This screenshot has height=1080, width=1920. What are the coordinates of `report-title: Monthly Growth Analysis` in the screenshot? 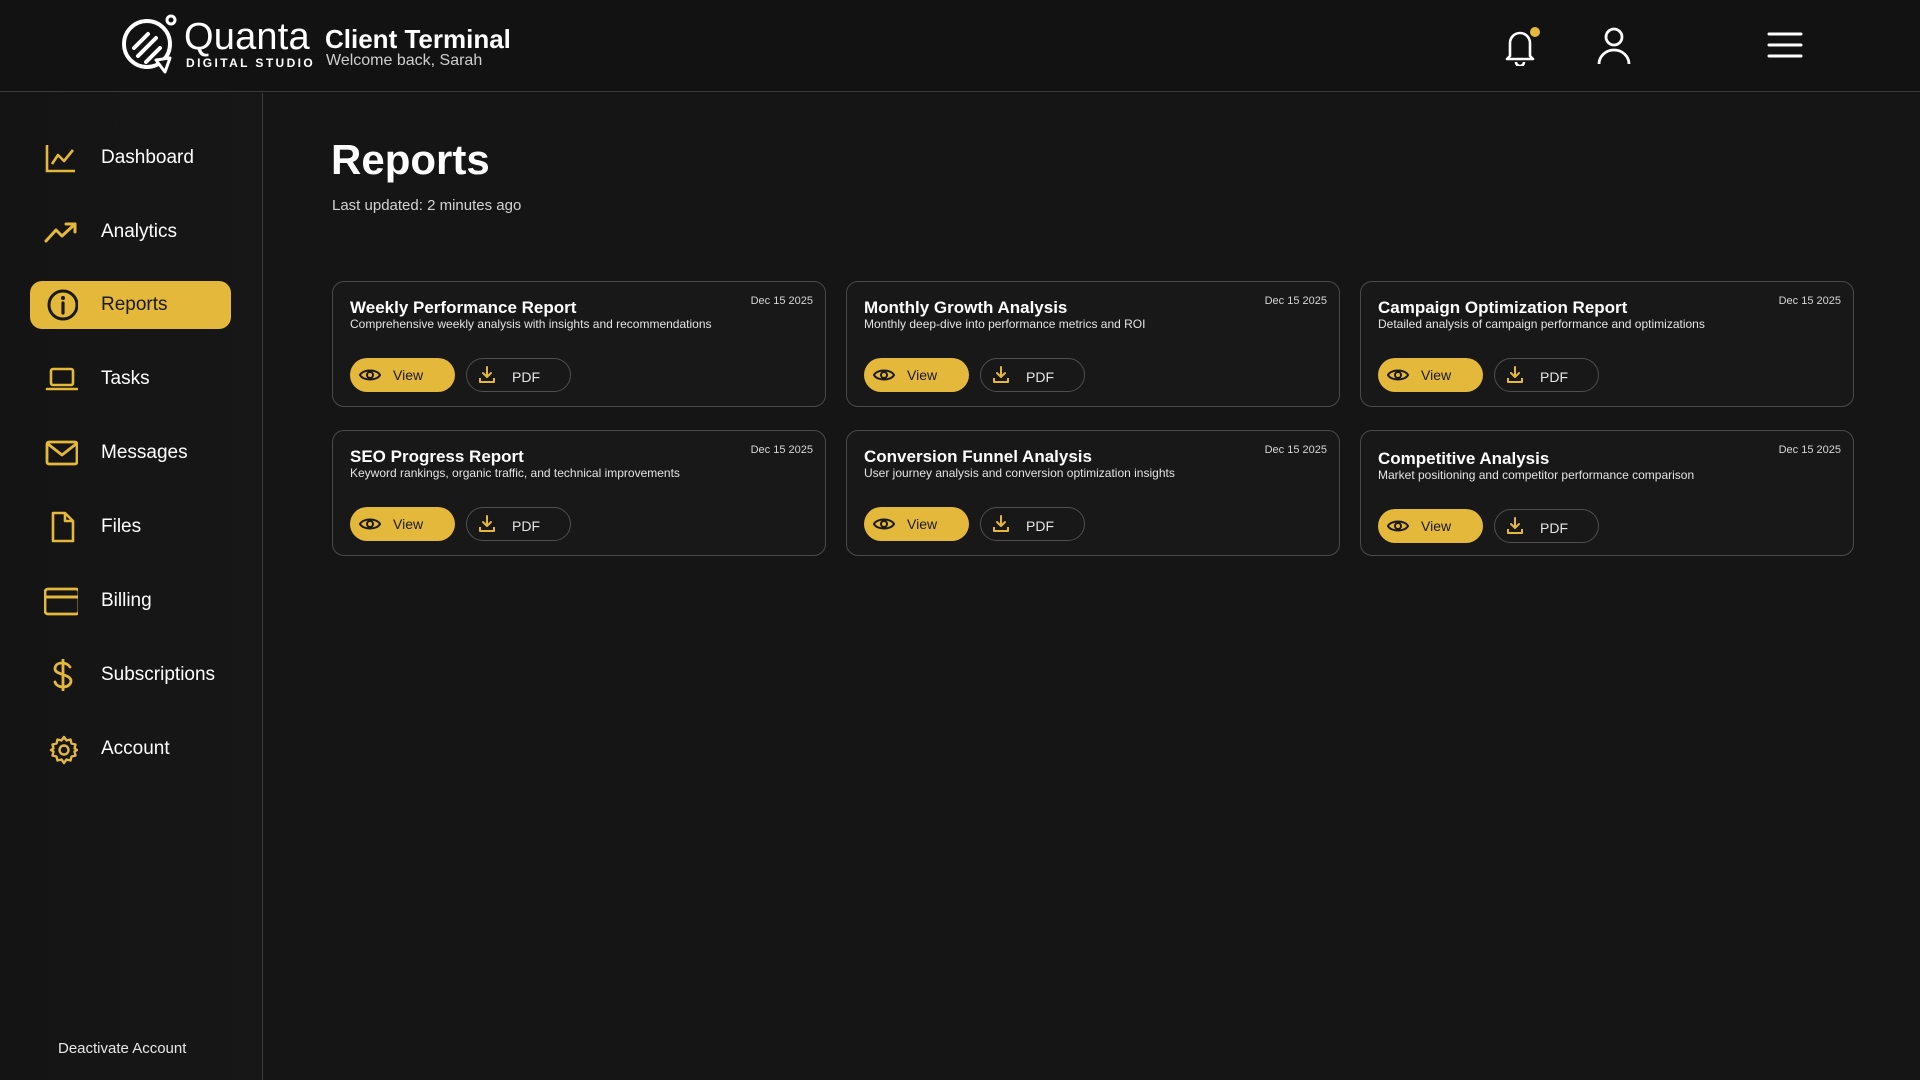 It's located at (966, 307).